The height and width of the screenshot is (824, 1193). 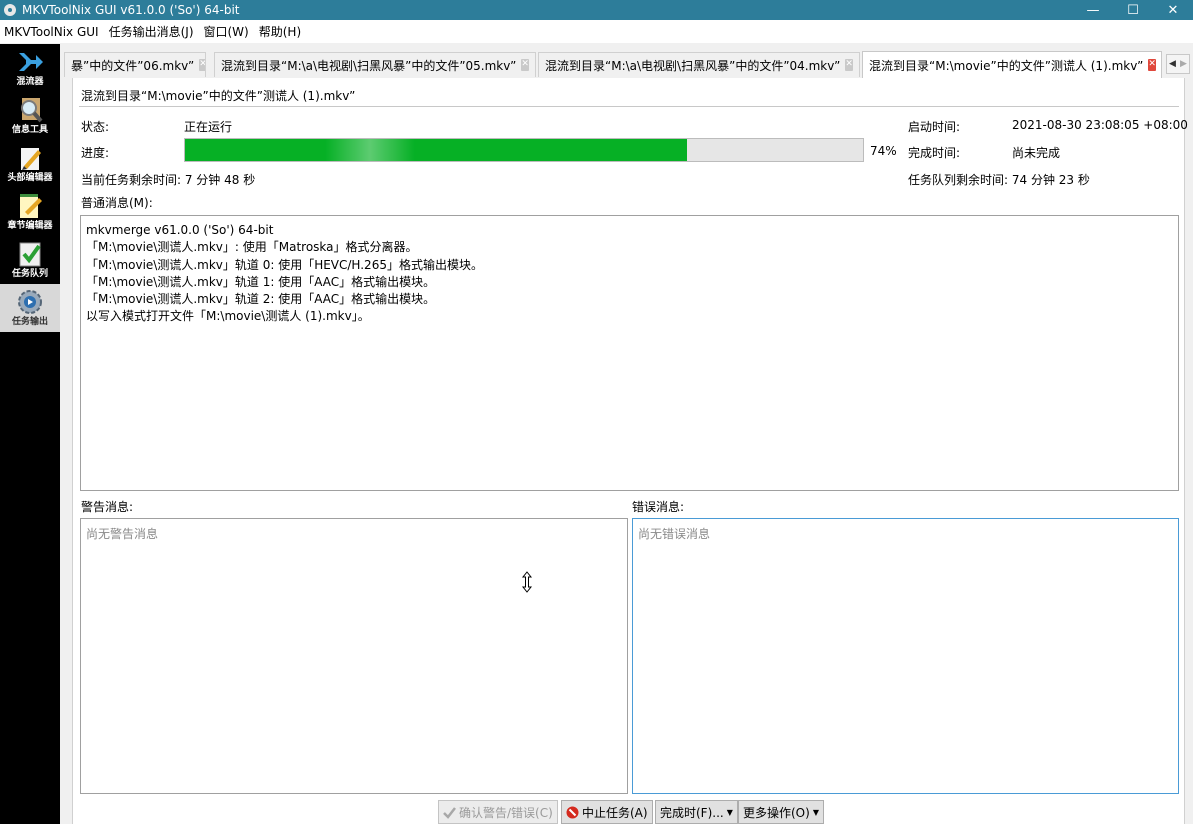 I want to click on finish-time-value: 尚未完成, so click(x=1036, y=153).